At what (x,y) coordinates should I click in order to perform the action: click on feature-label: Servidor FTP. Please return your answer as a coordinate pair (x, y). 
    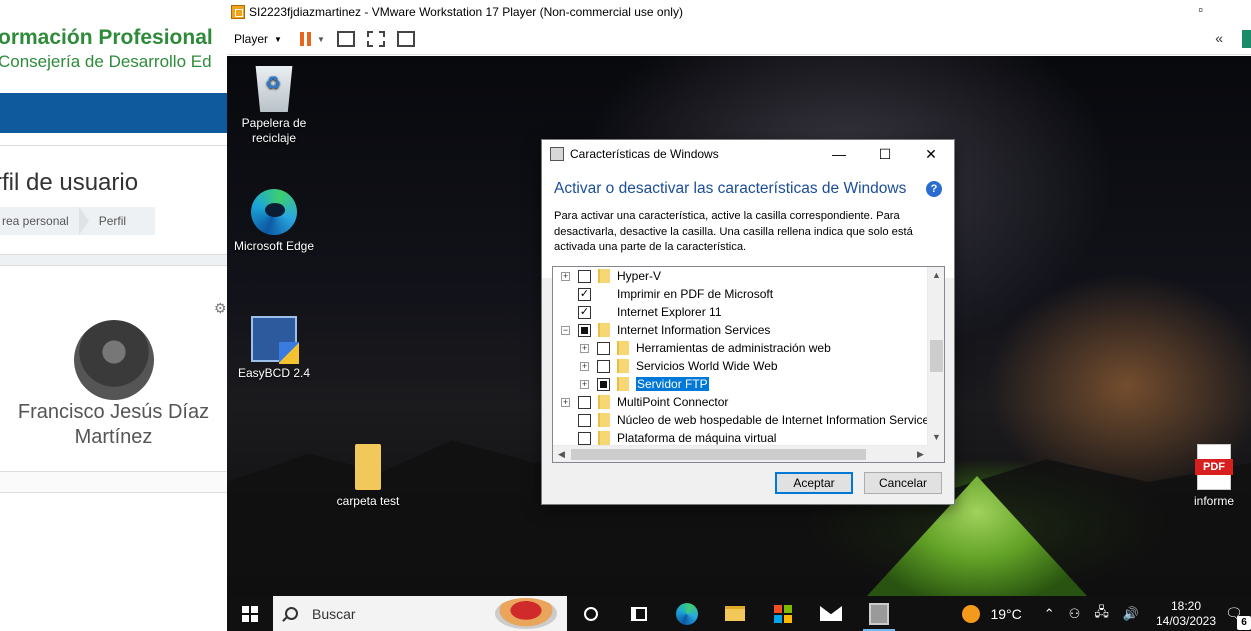
    Looking at the image, I should click on (672, 384).